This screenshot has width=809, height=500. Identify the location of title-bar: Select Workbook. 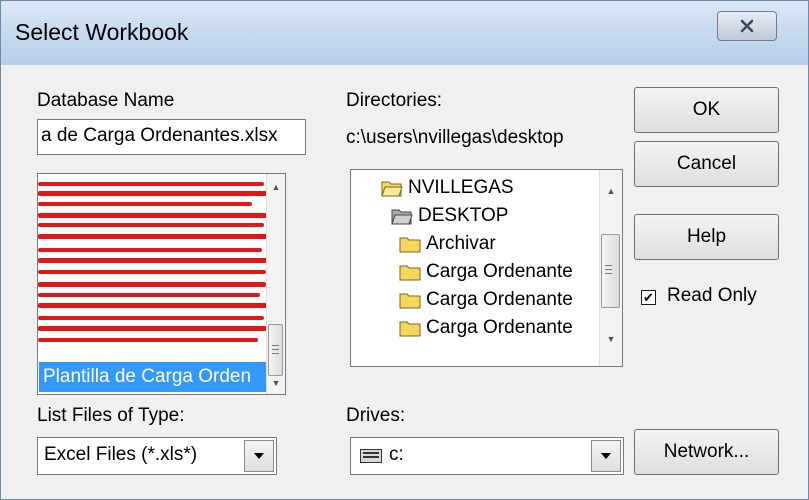
(404, 33).